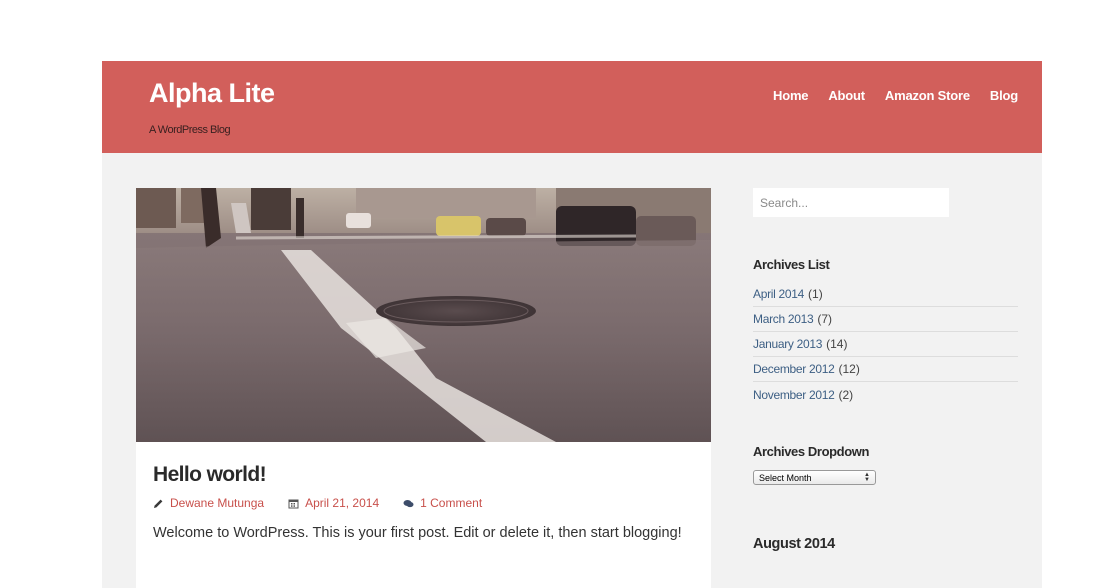 This screenshot has height=588, width=1109. I want to click on list-item: March 2013 (7), so click(885, 319).